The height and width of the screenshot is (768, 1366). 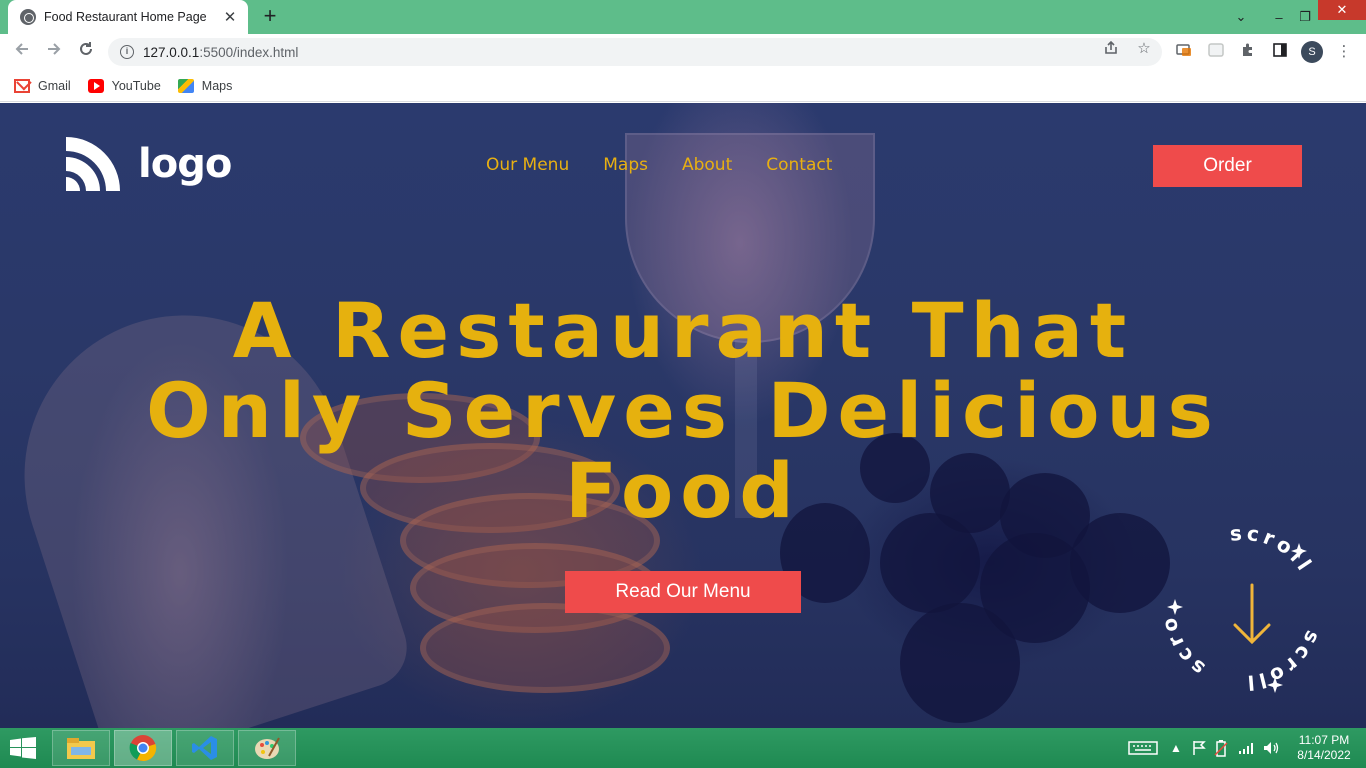 What do you see at coordinates (1324, 740) in the screenshot?
I see `clock-time: 11:07 PM` at bounding box center [1324, 740].